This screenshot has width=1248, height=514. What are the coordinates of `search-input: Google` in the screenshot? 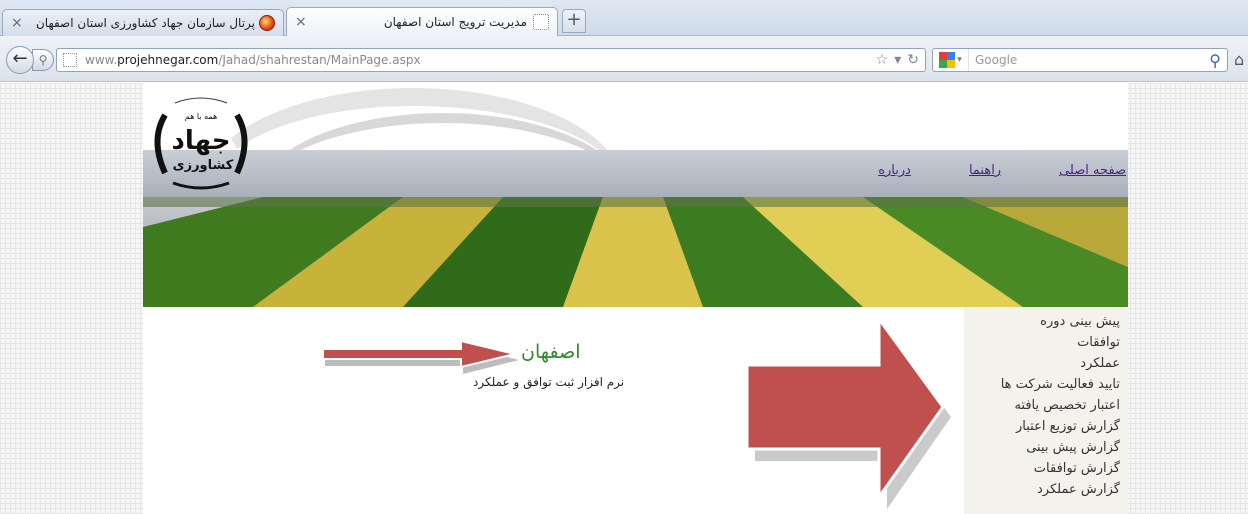 It's located at (1089, 60).